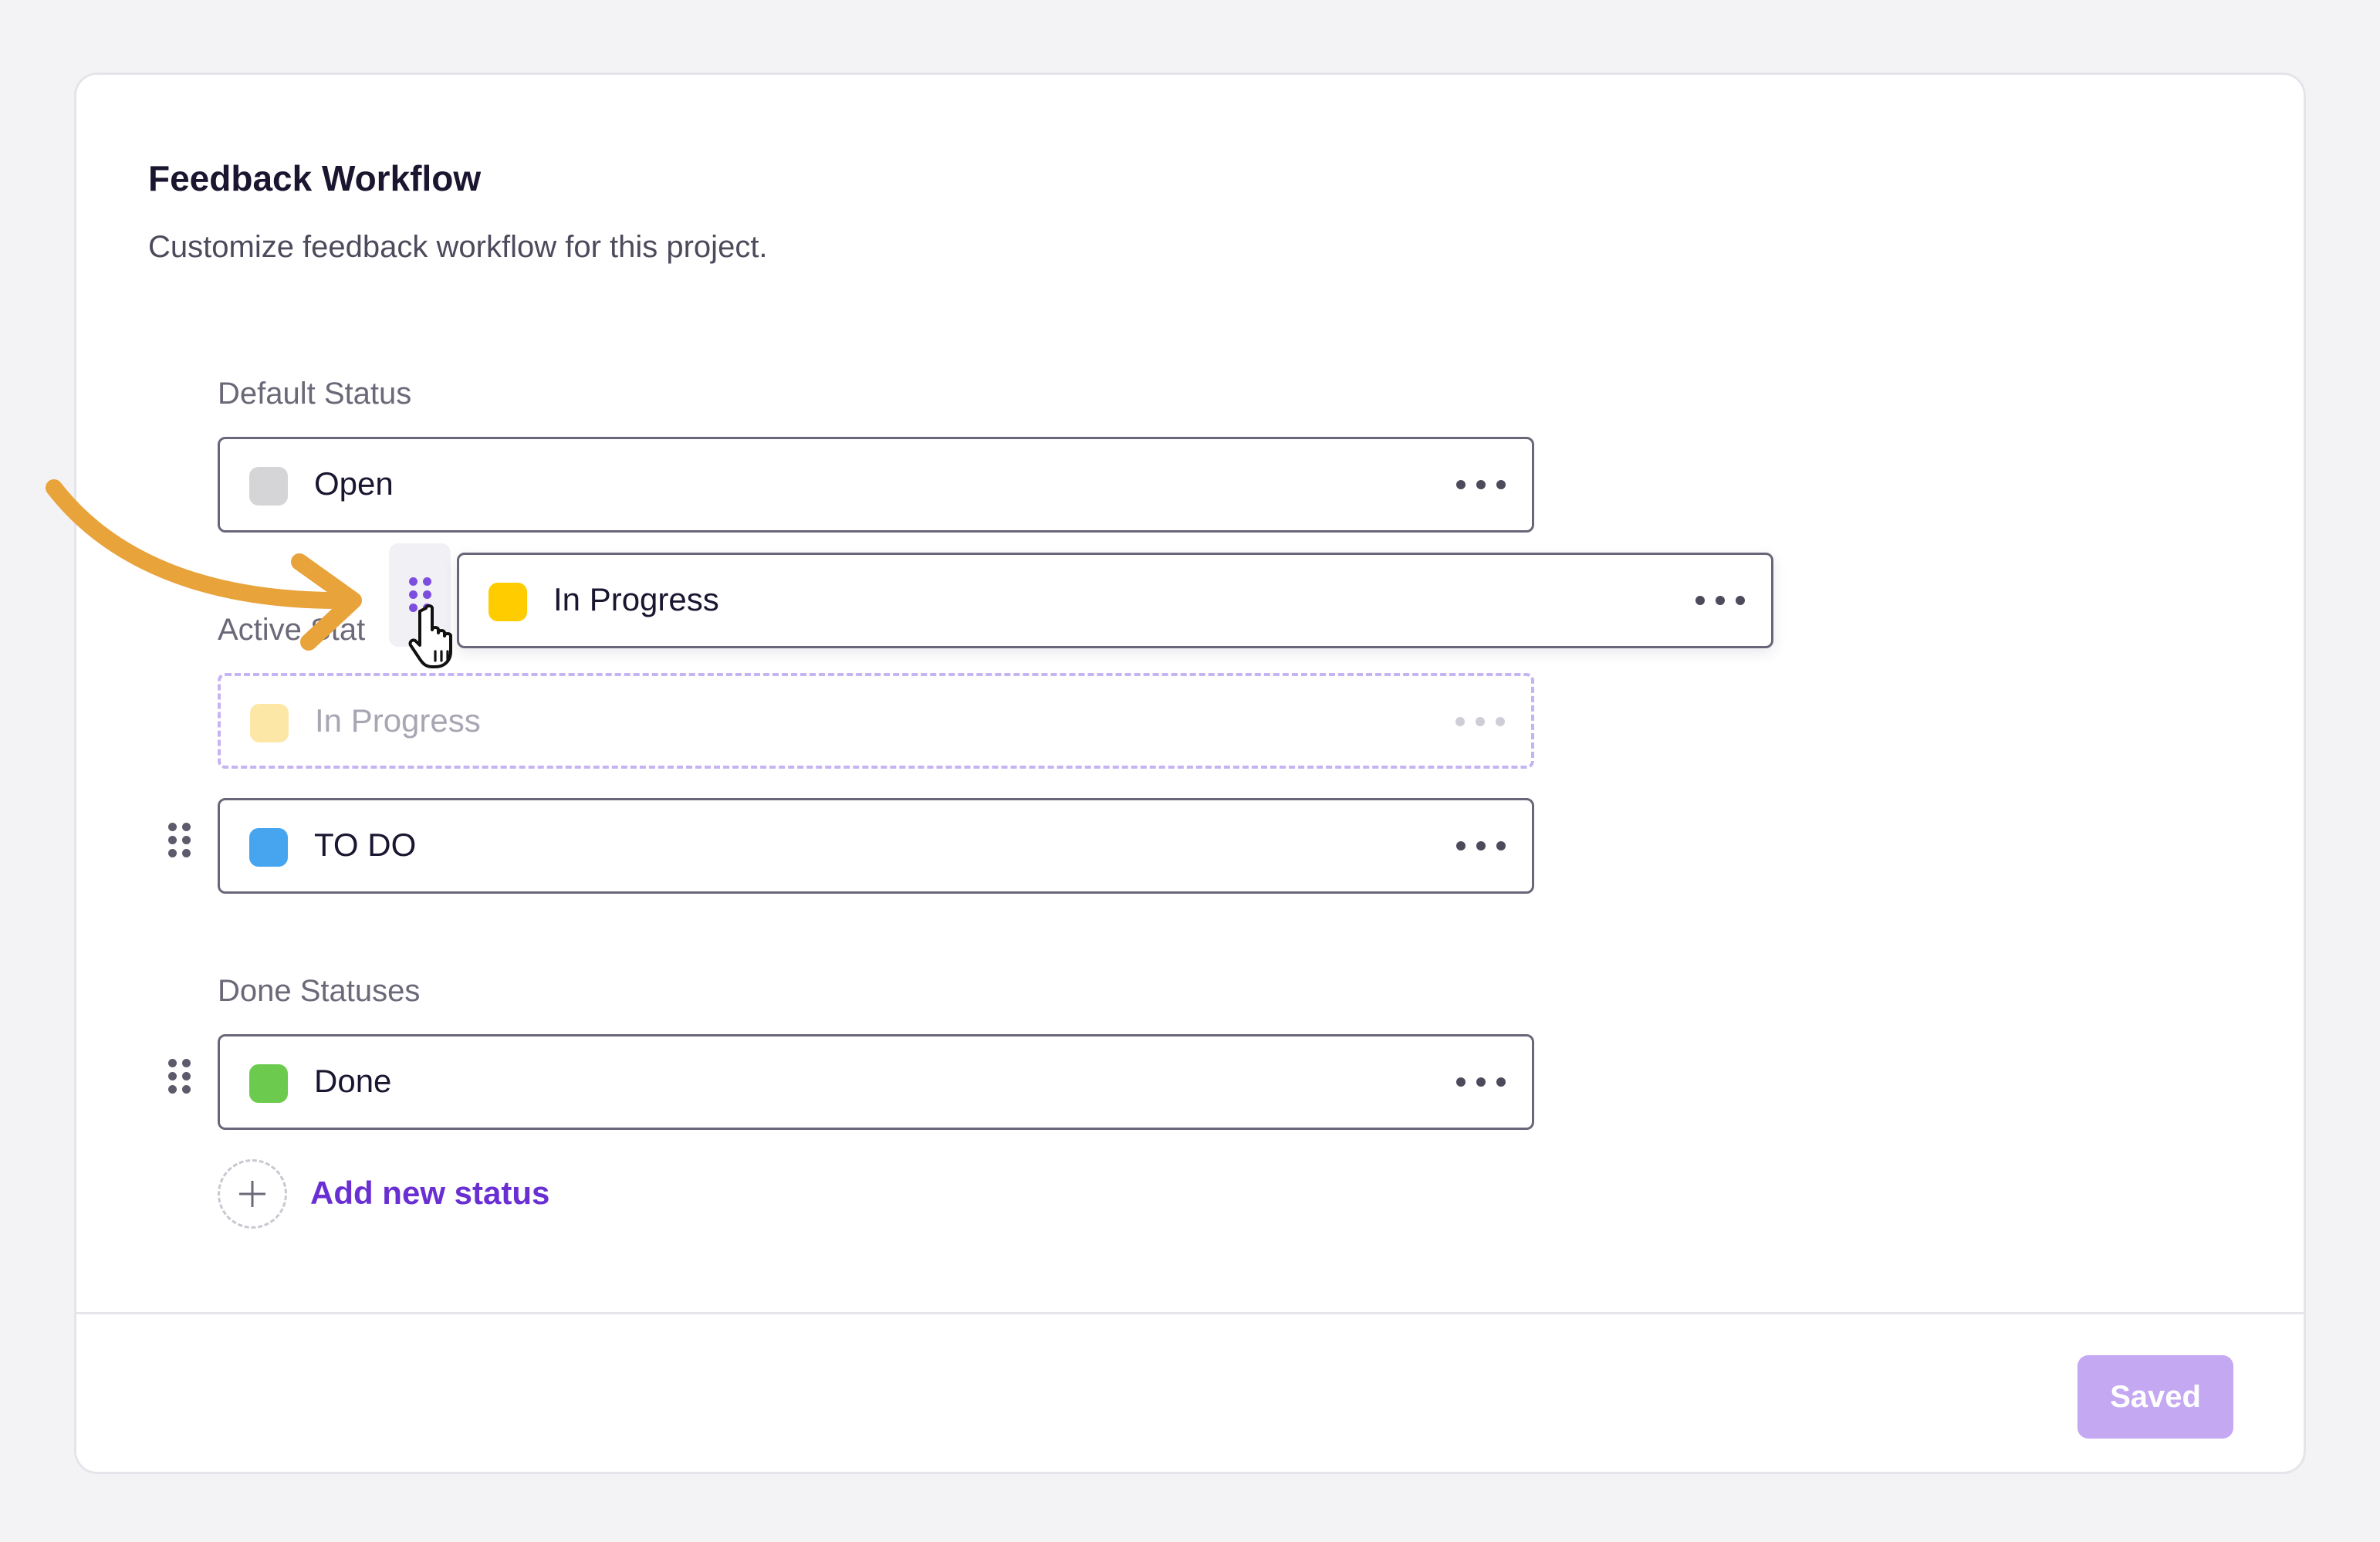 The width and height of the screenshot is (2380, 1542). What do you see at coordinates (204, 565) in the screenshot?
I see `curved-arrow-icon` at bounding box center [204, 565].